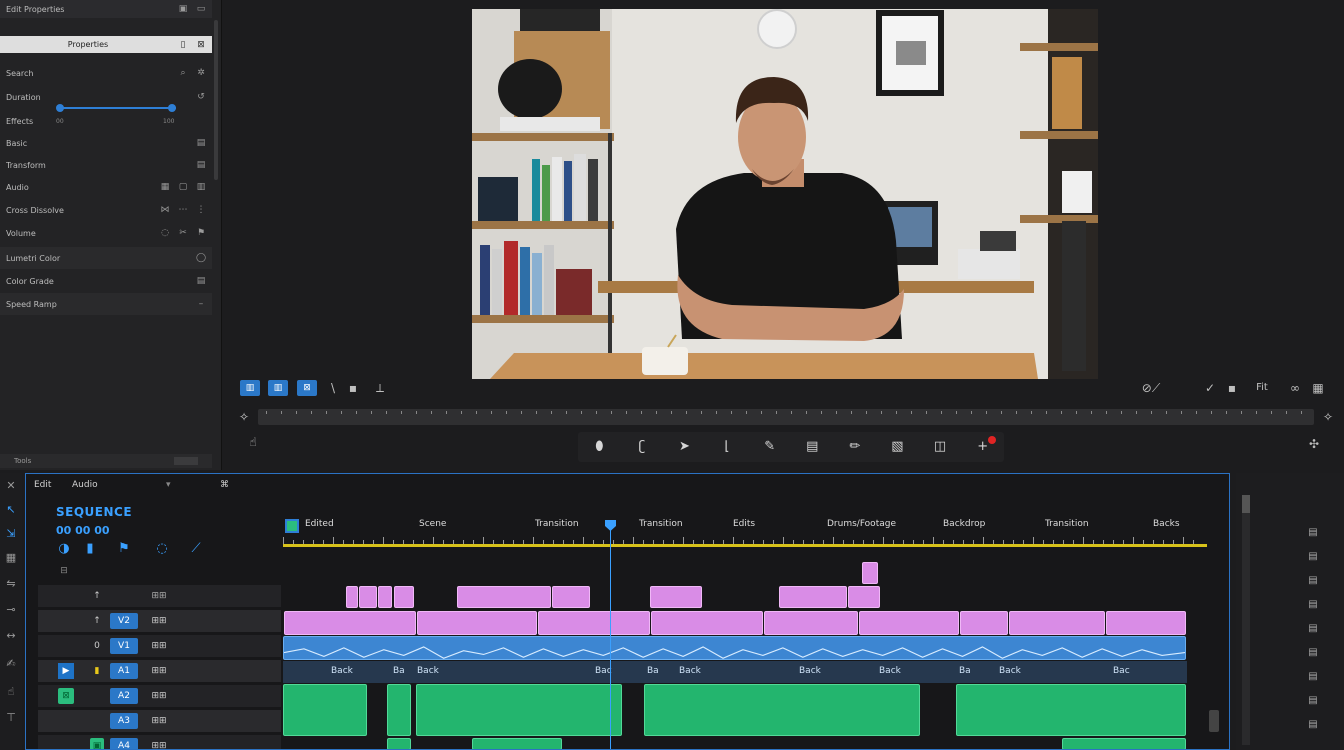 The width and height of the screenshot is (1344, 750). What do you see at coordinates (253, 442) in the screenshot?
I see `hand-tool-icon: ☝` at bounding box center [253, 442].